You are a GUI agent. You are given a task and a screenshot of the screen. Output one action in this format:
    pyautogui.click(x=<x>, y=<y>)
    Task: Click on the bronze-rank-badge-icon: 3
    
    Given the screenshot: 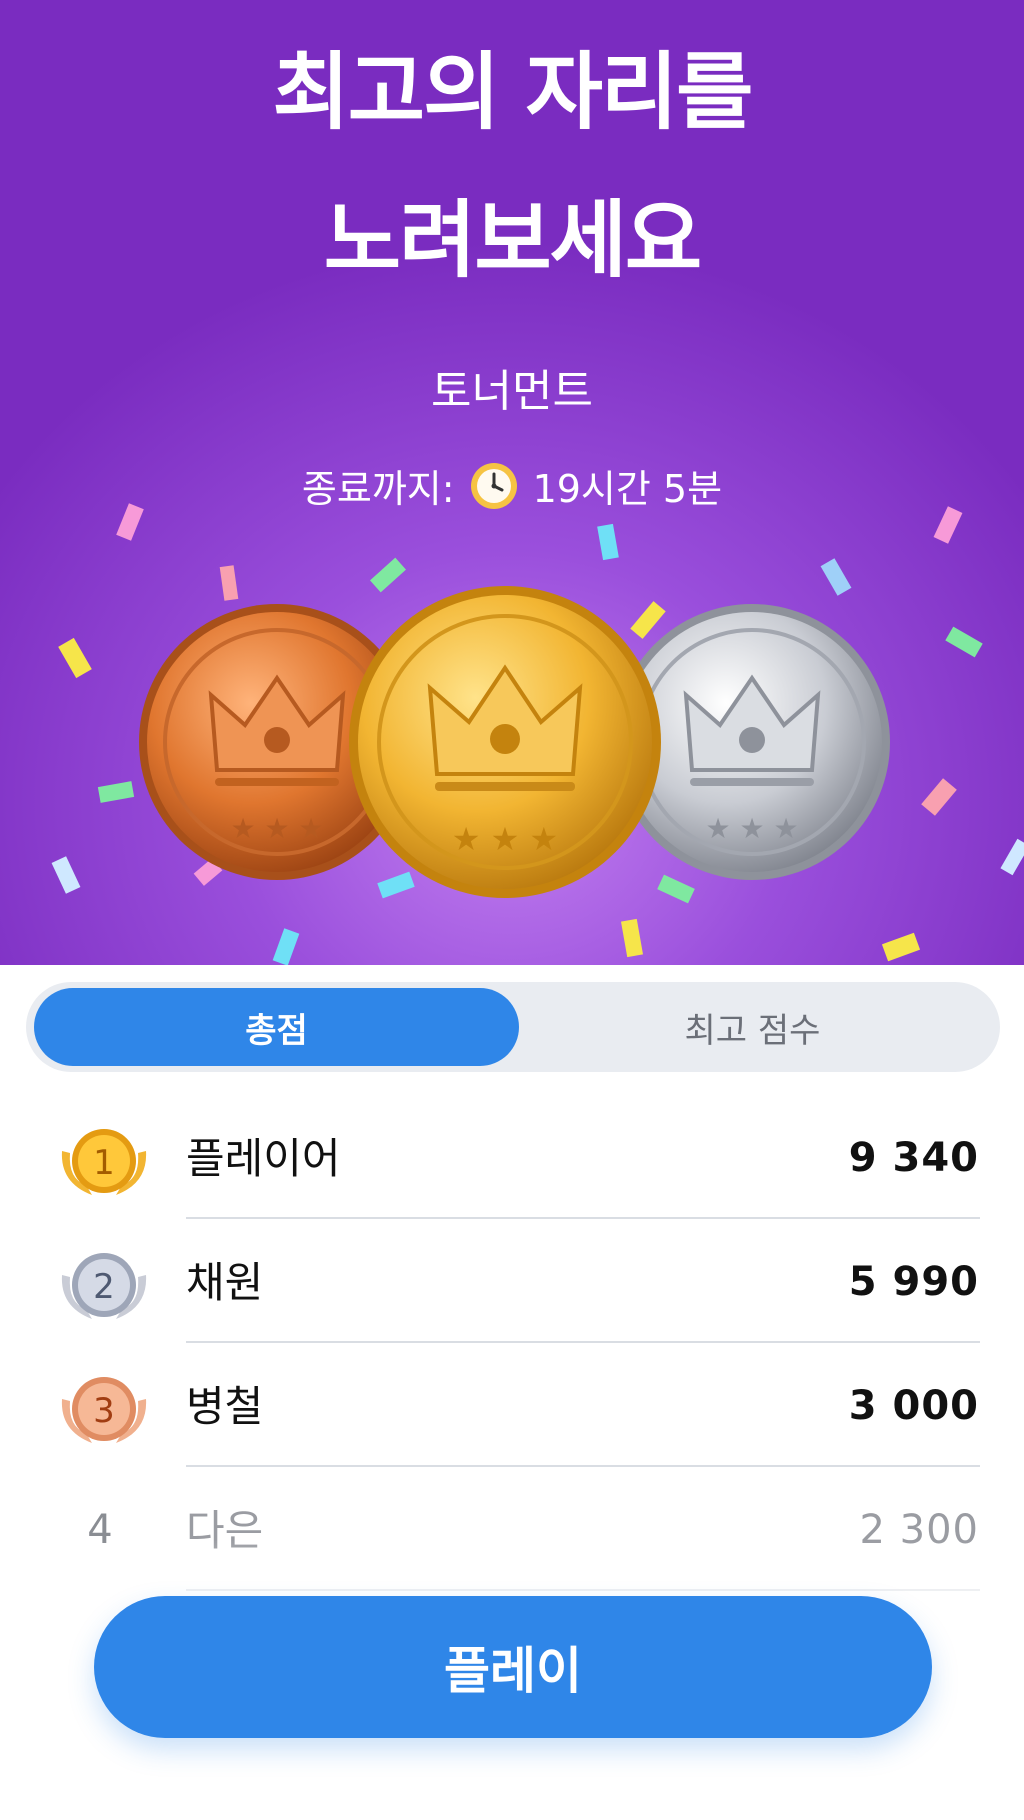 What is the action you would take?
    pyautogui.click(x=104, y=1410)
    